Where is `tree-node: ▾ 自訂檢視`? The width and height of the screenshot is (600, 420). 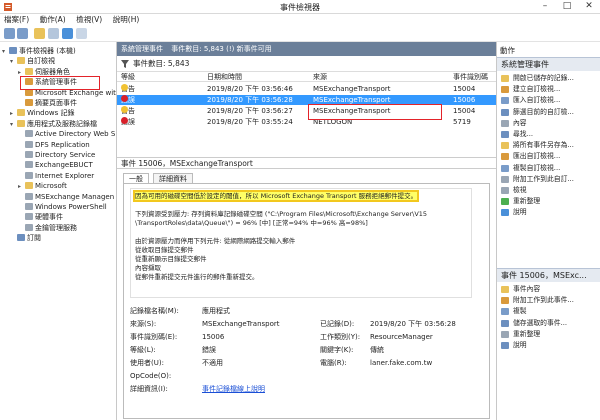 tree-node: ▾ 自訂檢視 is located at coordinates (32, 61).